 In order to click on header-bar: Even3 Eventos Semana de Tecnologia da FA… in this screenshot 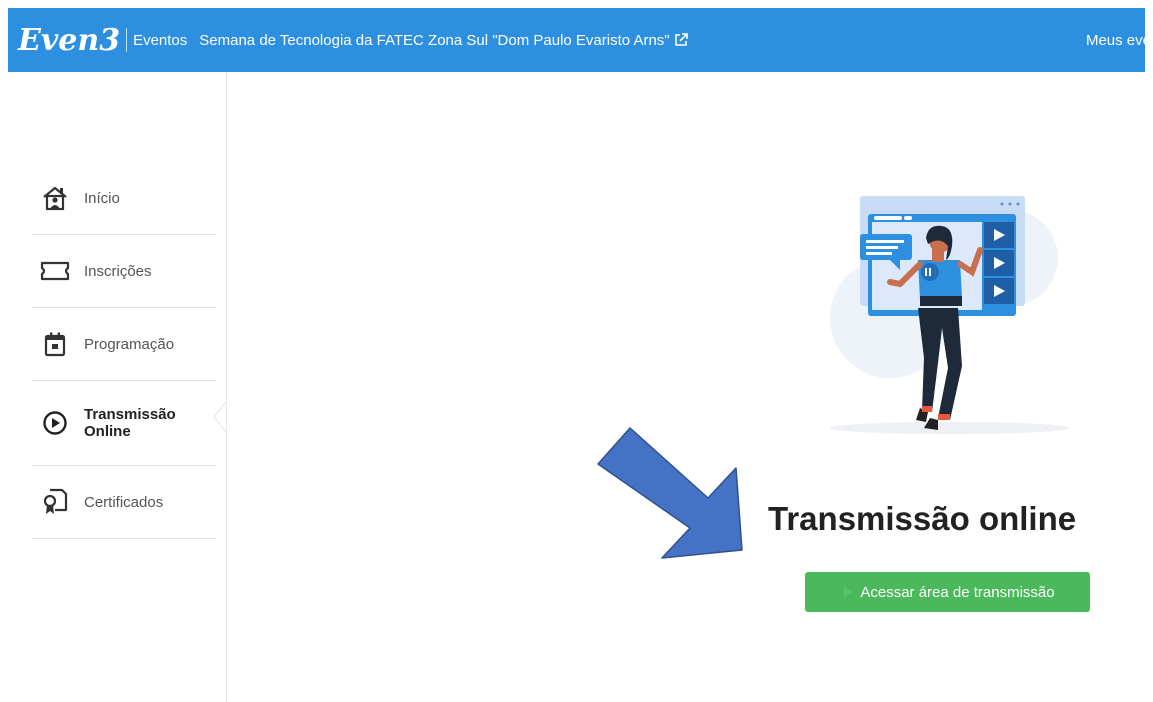, I will do `click(576, 40)`.